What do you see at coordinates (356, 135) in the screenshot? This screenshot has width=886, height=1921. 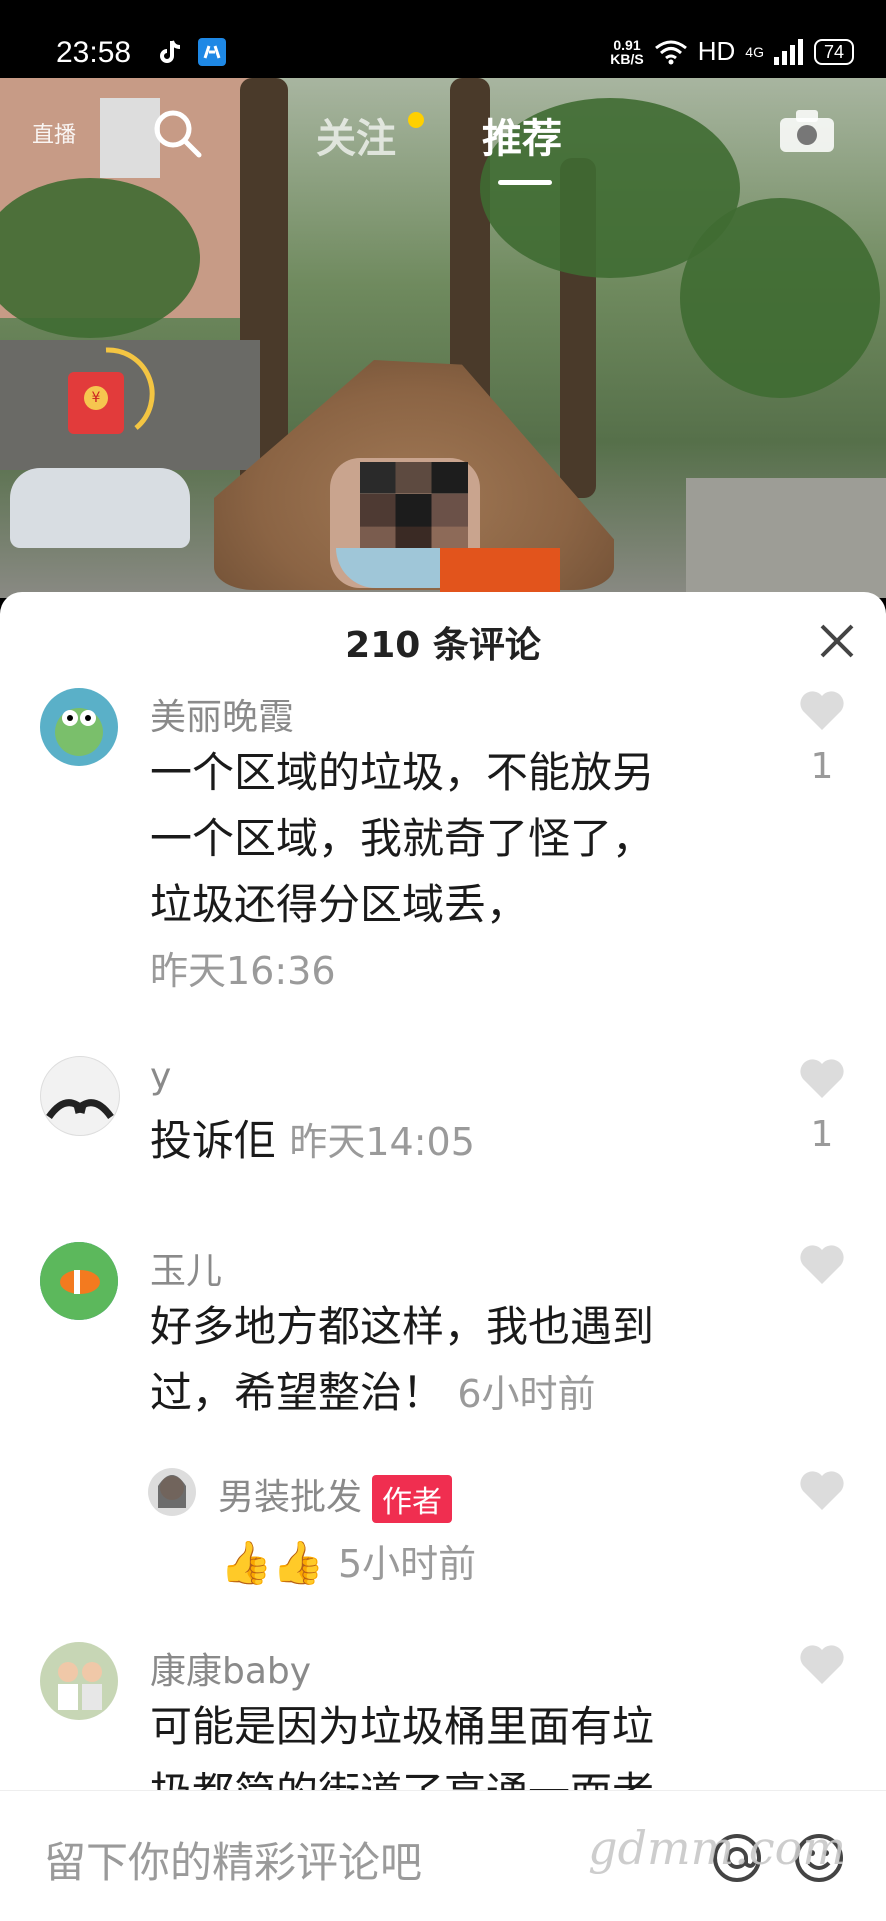 I see `tab-follow: 关注` at bounding box center [356, 135].